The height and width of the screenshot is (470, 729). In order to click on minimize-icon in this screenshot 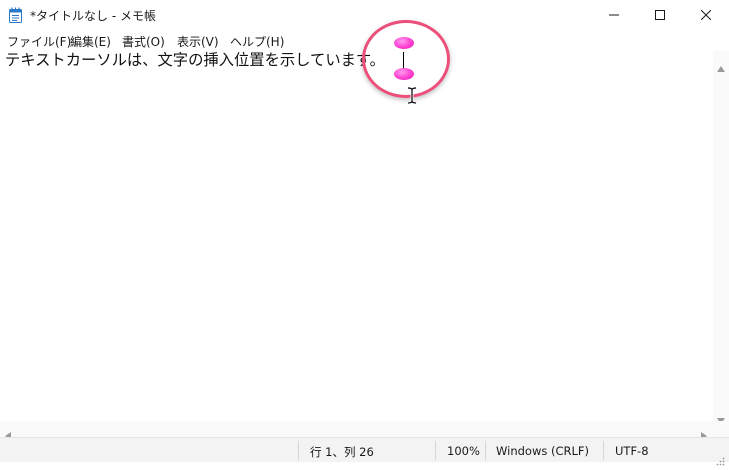, I will do `click(614, 15)`.